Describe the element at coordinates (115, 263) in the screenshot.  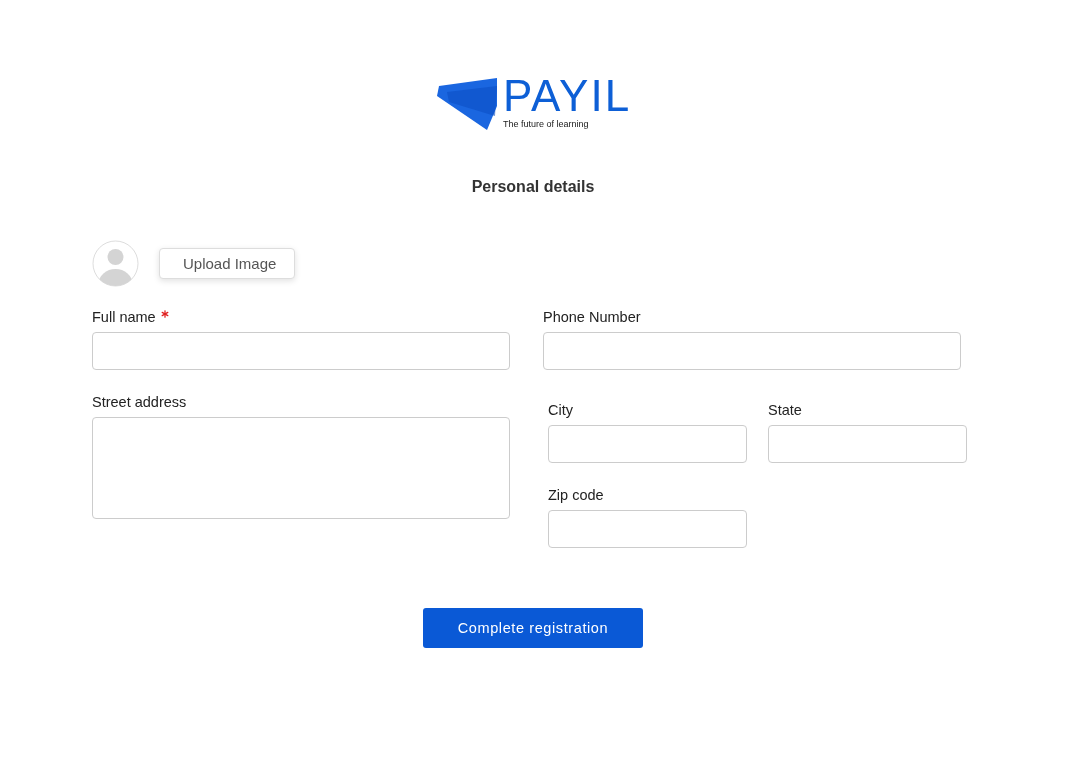
I see `avatar-icon` at that location.